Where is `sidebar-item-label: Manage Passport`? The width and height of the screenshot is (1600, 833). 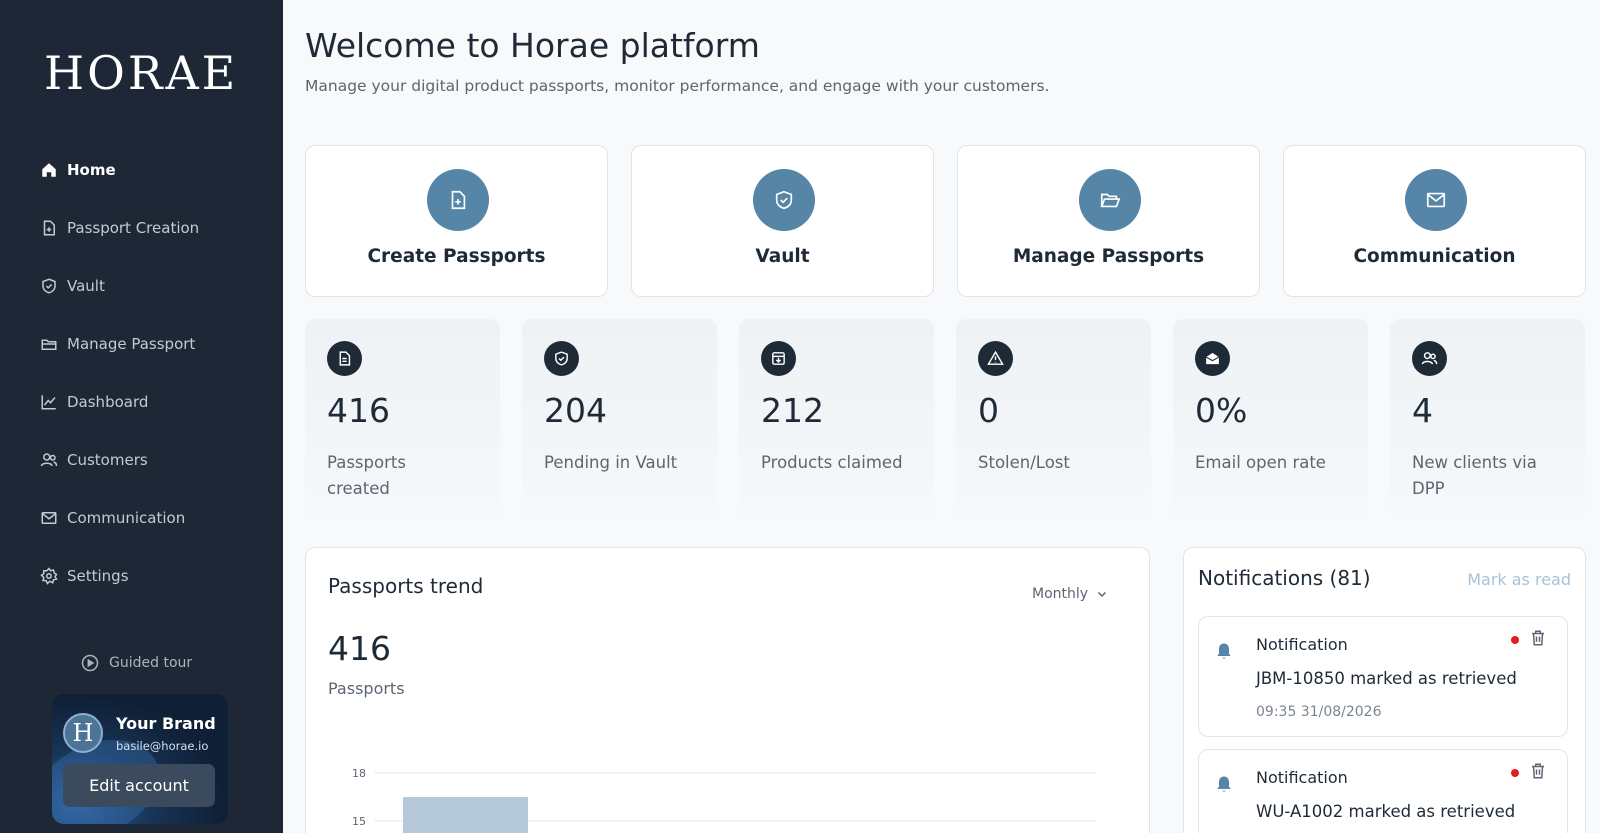
sidebar-item-label: Manage Passport is located at coordinates (131, 344).